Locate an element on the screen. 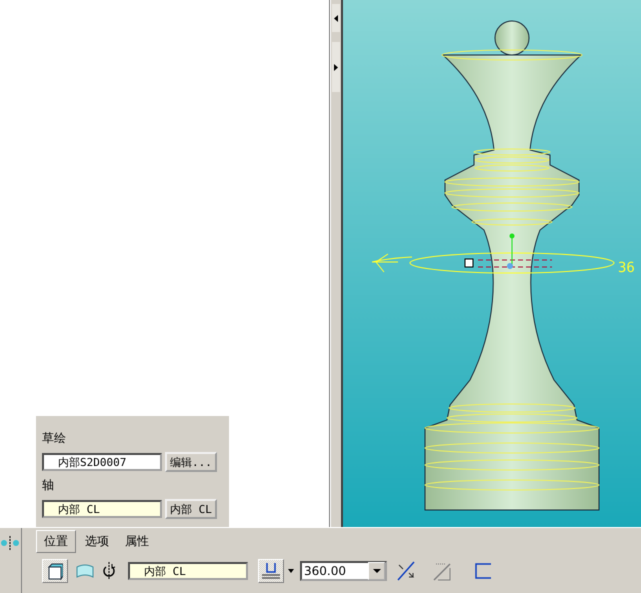  flip-icon is located at coordinates (109, 571).